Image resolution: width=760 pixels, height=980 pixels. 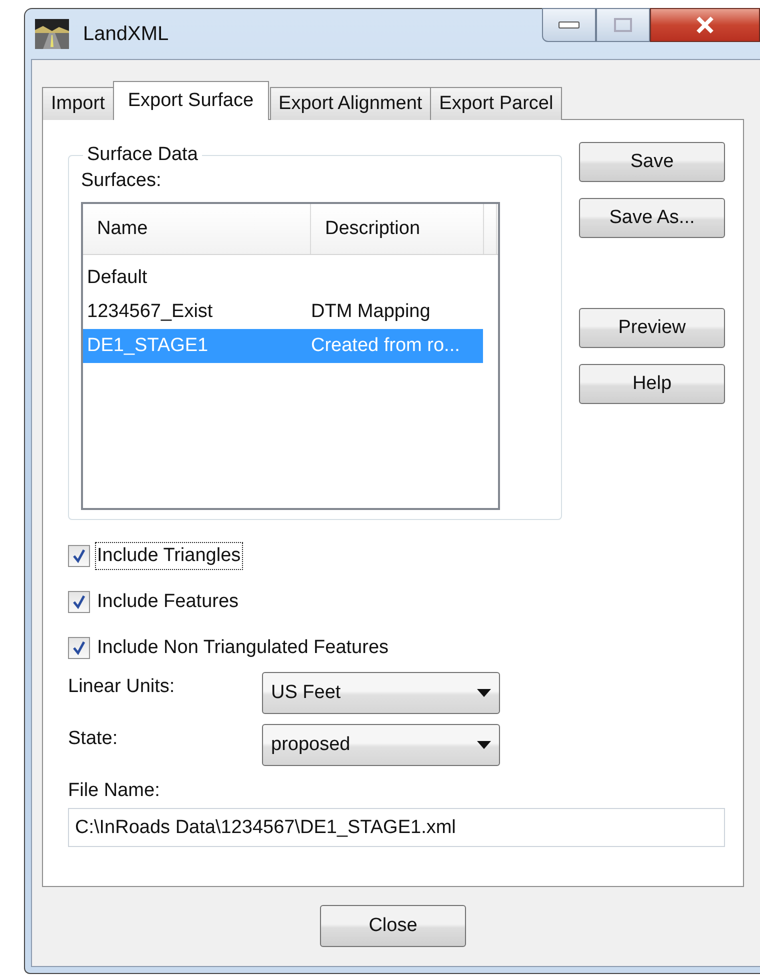 What do you see at coordinates (114, 791) in the screenshot?
I see `field-label: File Name:` at bounding box center [114, 791].